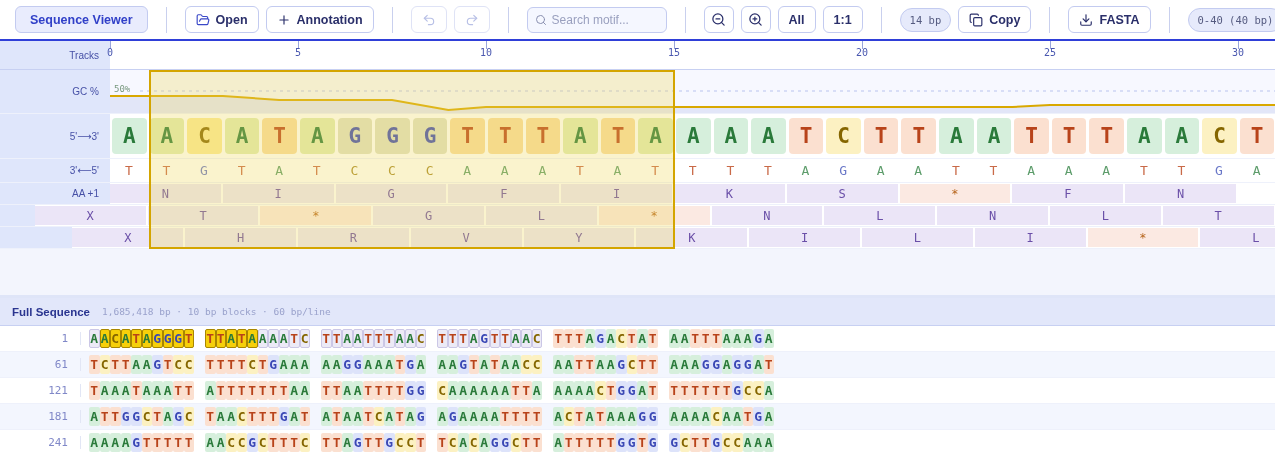  Describe the element at coordinates (1218, 215) in the screenshot. I see `amino-acid-cell: T` at that location.